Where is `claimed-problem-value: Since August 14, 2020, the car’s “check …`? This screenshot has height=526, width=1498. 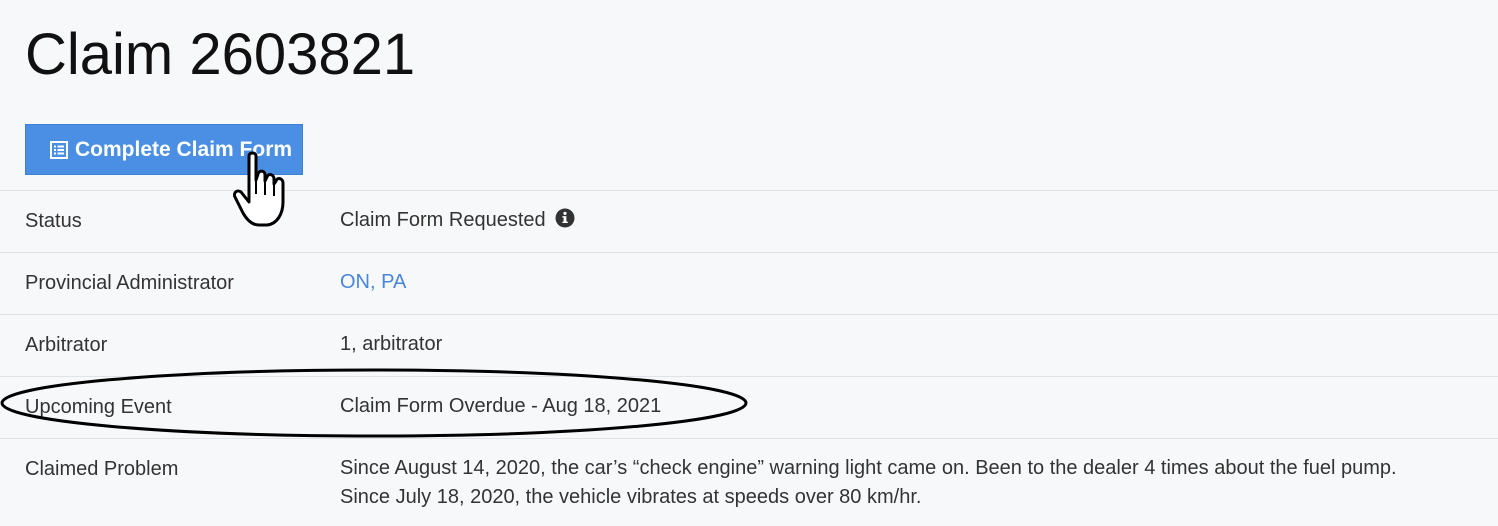 claimed-problem-value: Since August 14, 2020, the car’s “check … is located at coordinates (868, 483).